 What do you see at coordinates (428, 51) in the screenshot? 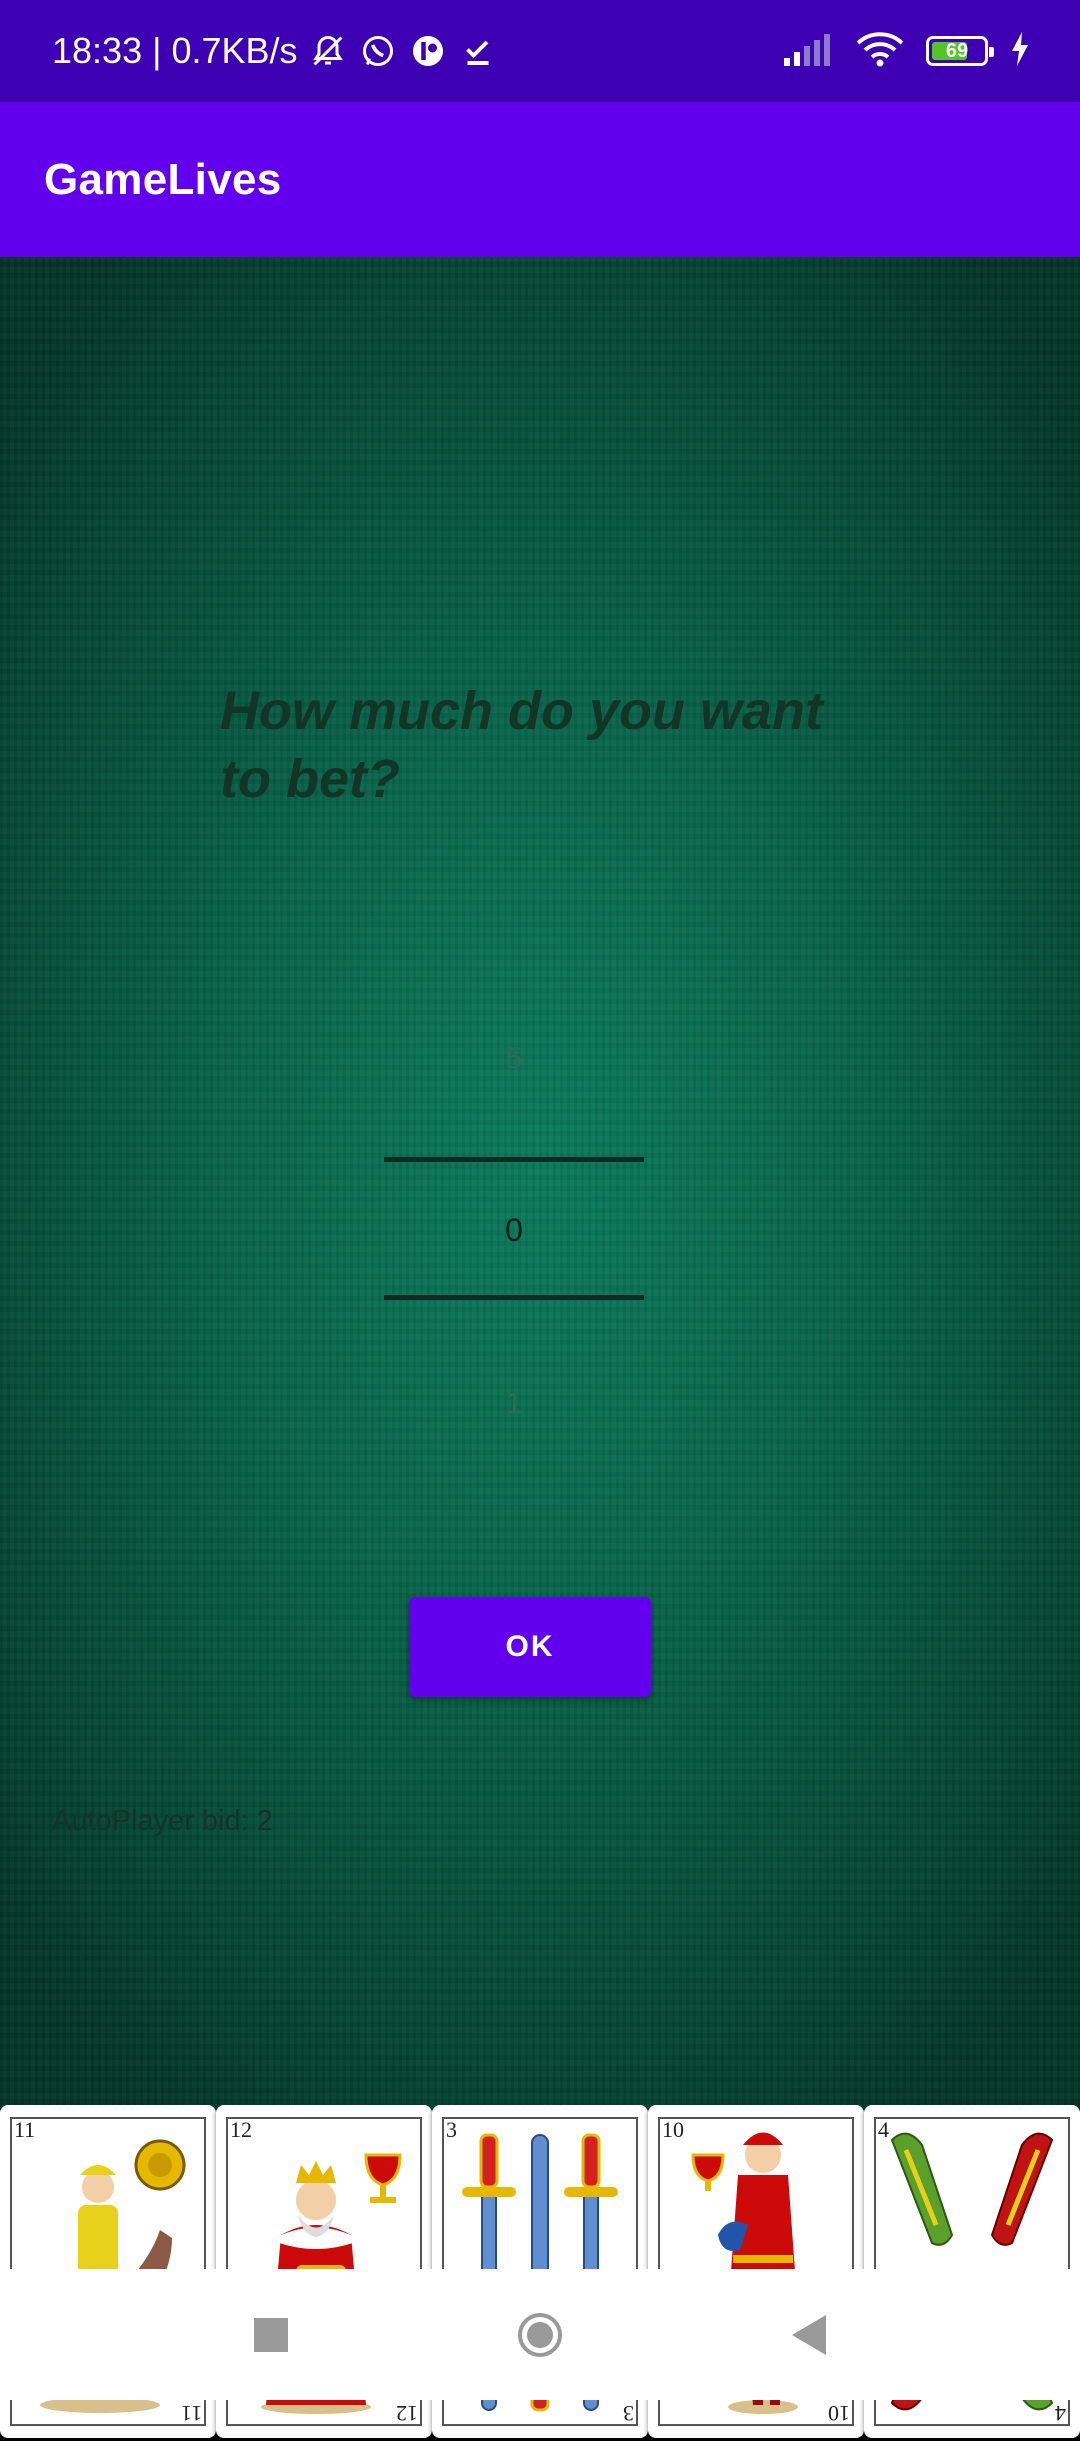
I see `app-icon` at bounding box center [428, 51].